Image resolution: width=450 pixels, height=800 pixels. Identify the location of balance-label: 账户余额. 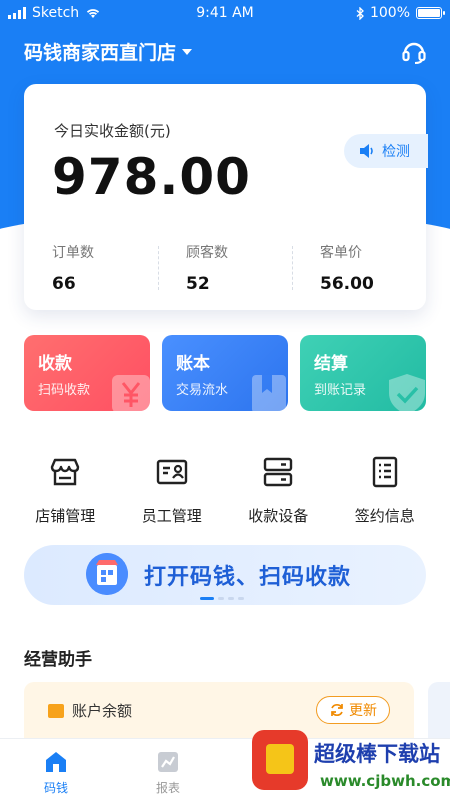
(102, 711).